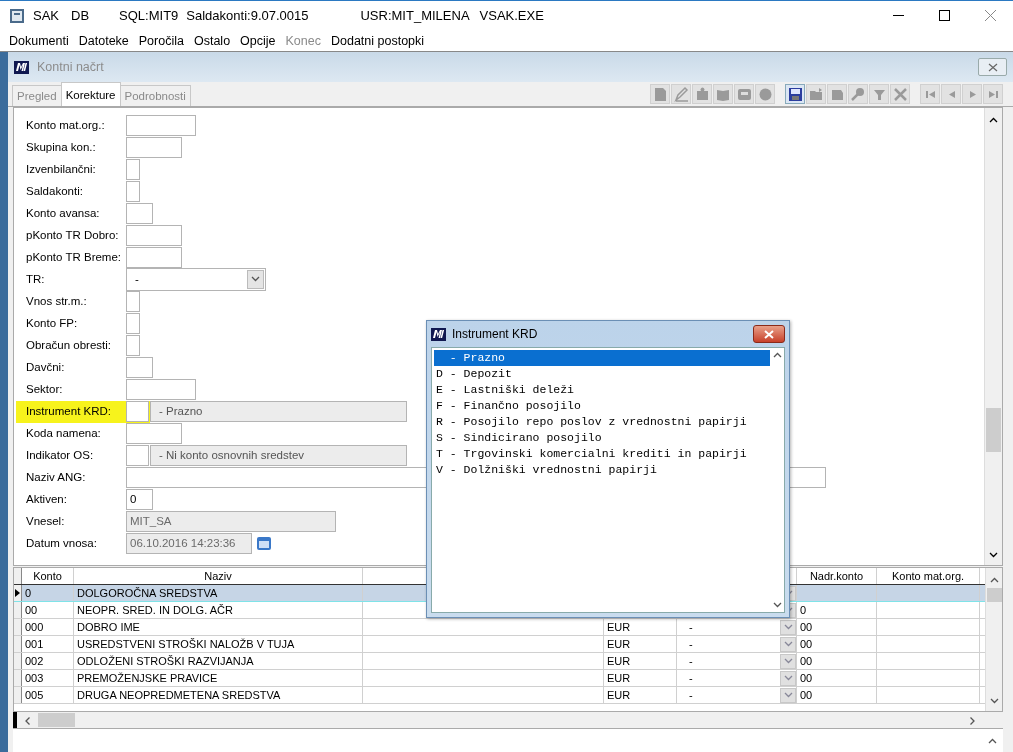 The image size is (1013, 752). Describe the element at coordinates (55, 191) in the screenshot. I see `field-label: Saldakonti:` at that location.